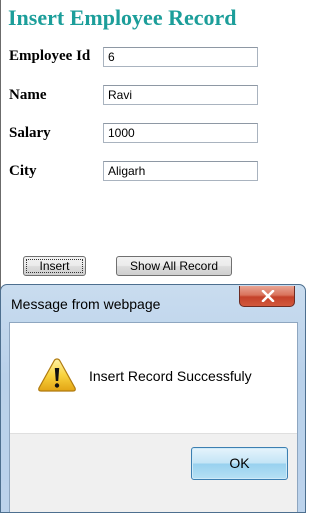 Image resolution: width=320 pixels, height=513 pixels. Describe the element at coordinates (28, 95) in the screenshot. I see `name-label: Name` at that location.